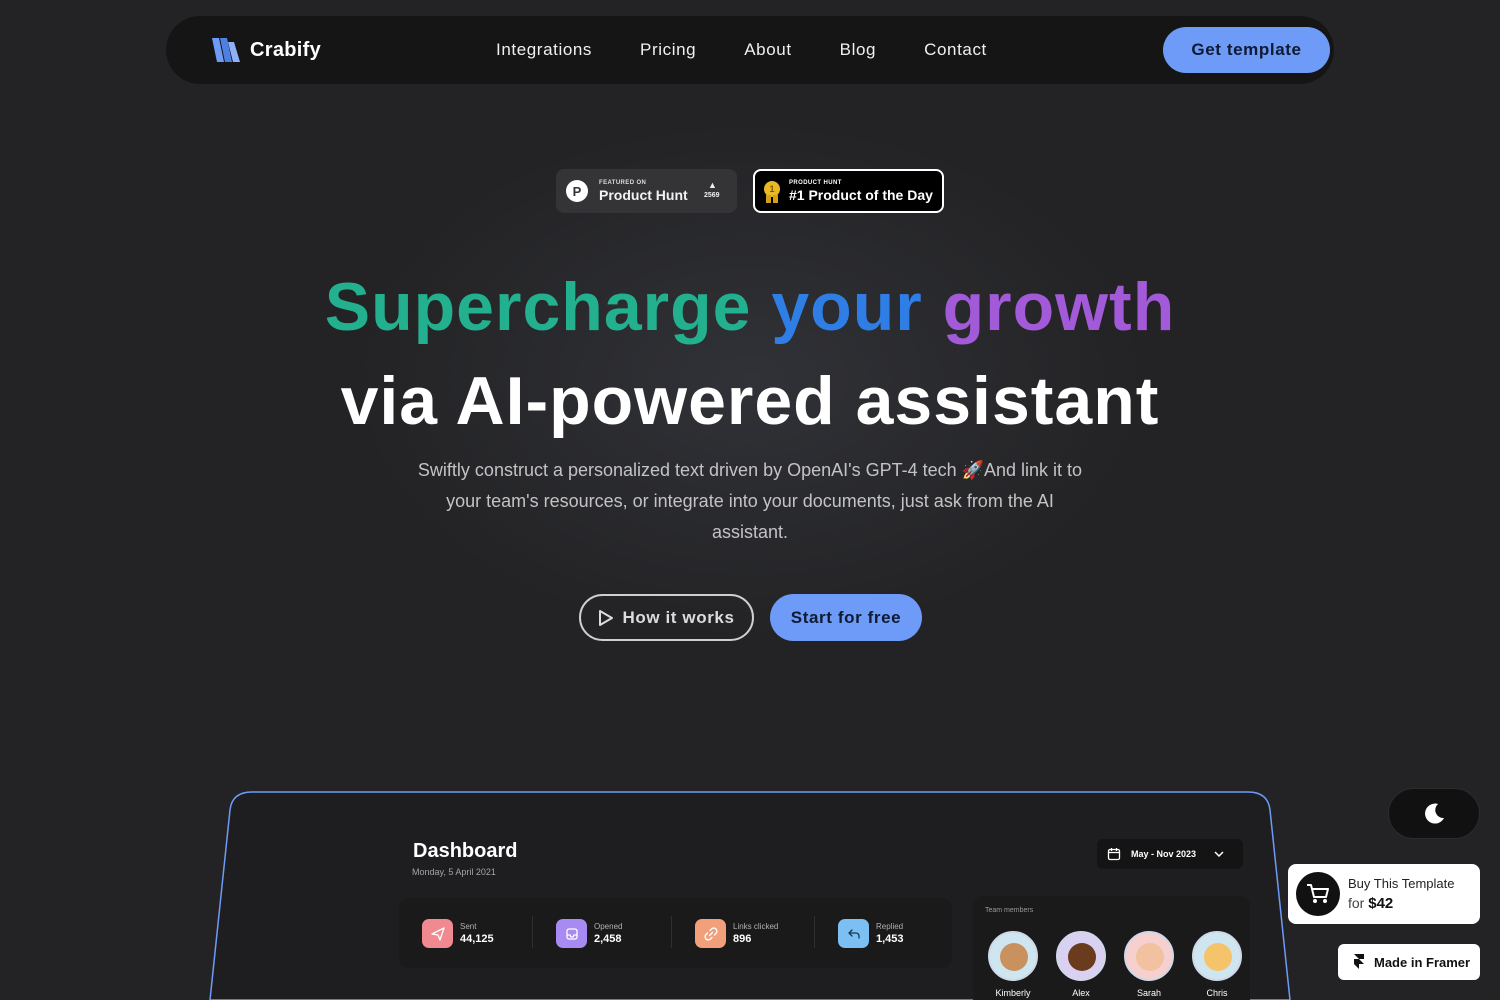  I want to click on buy-price: $42, so click(1381, 903).